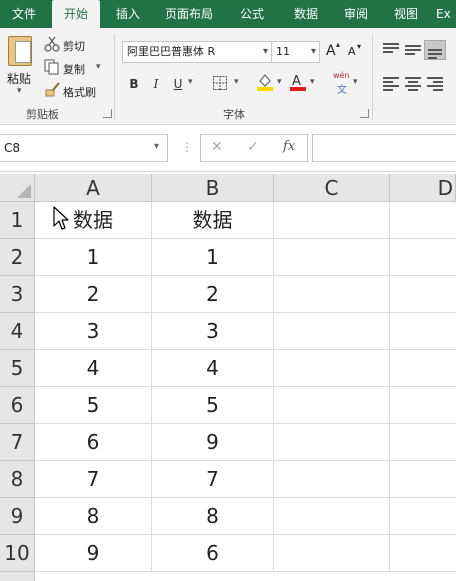 This screenshot has height=581, width=456. I want to click on row-header: 2, so click(17, 257).